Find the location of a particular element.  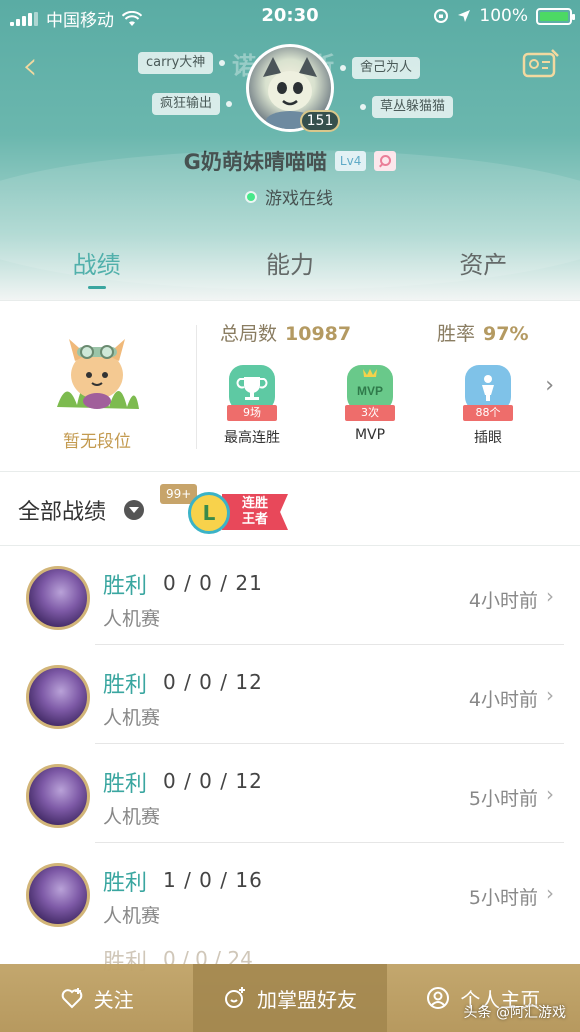

streak-ribbon: 连胜 王者 is located at coordinates (255, 512).